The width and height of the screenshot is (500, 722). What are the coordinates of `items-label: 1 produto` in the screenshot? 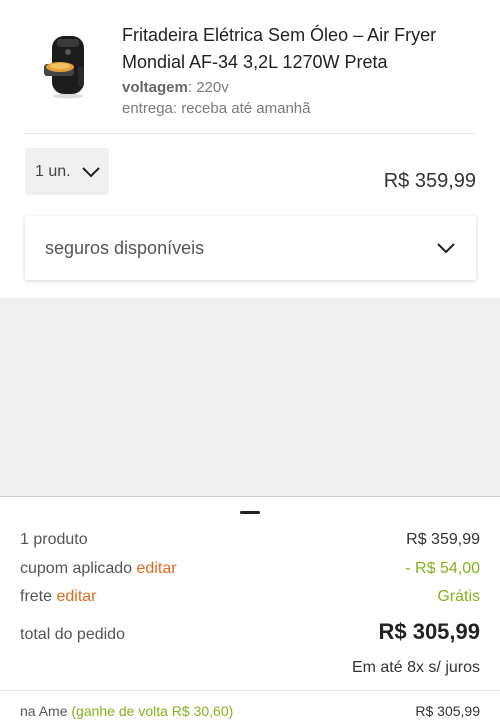 It's located at (54, 539).